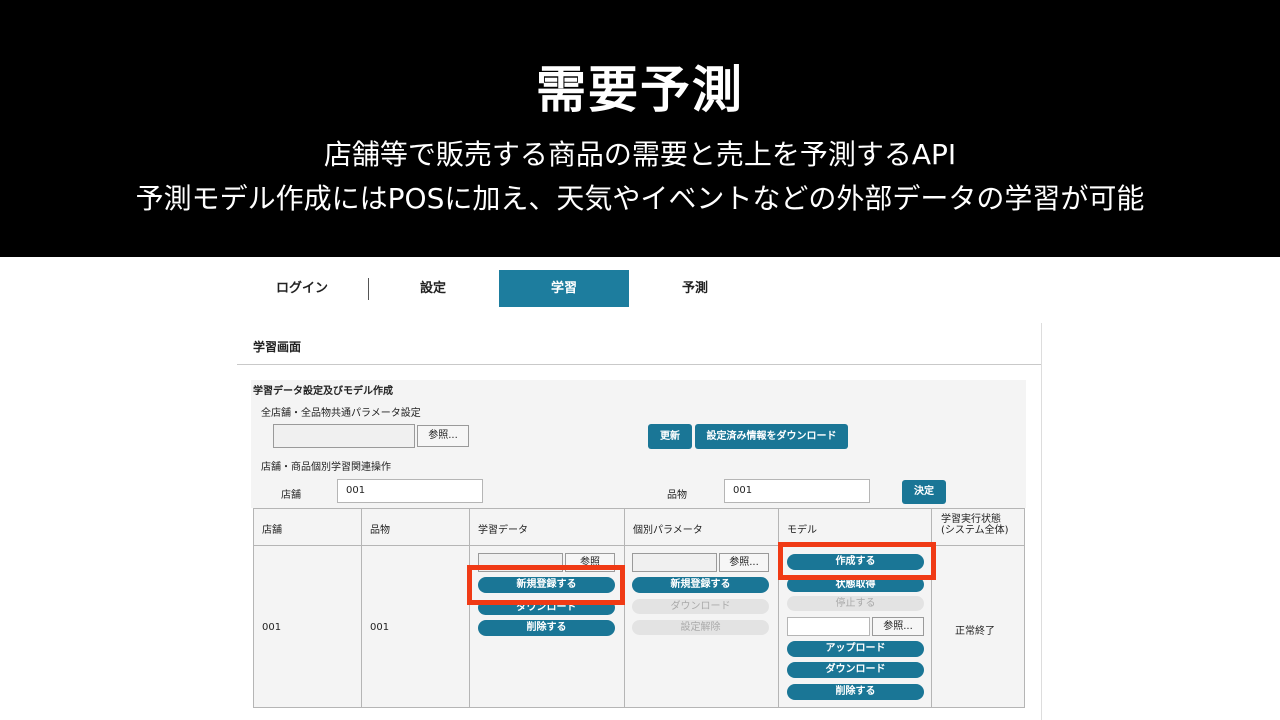  What do you see at coordinates (857, 561) in the screenshot?
I see `highlight-create-box` at bounding box center [857, 561].